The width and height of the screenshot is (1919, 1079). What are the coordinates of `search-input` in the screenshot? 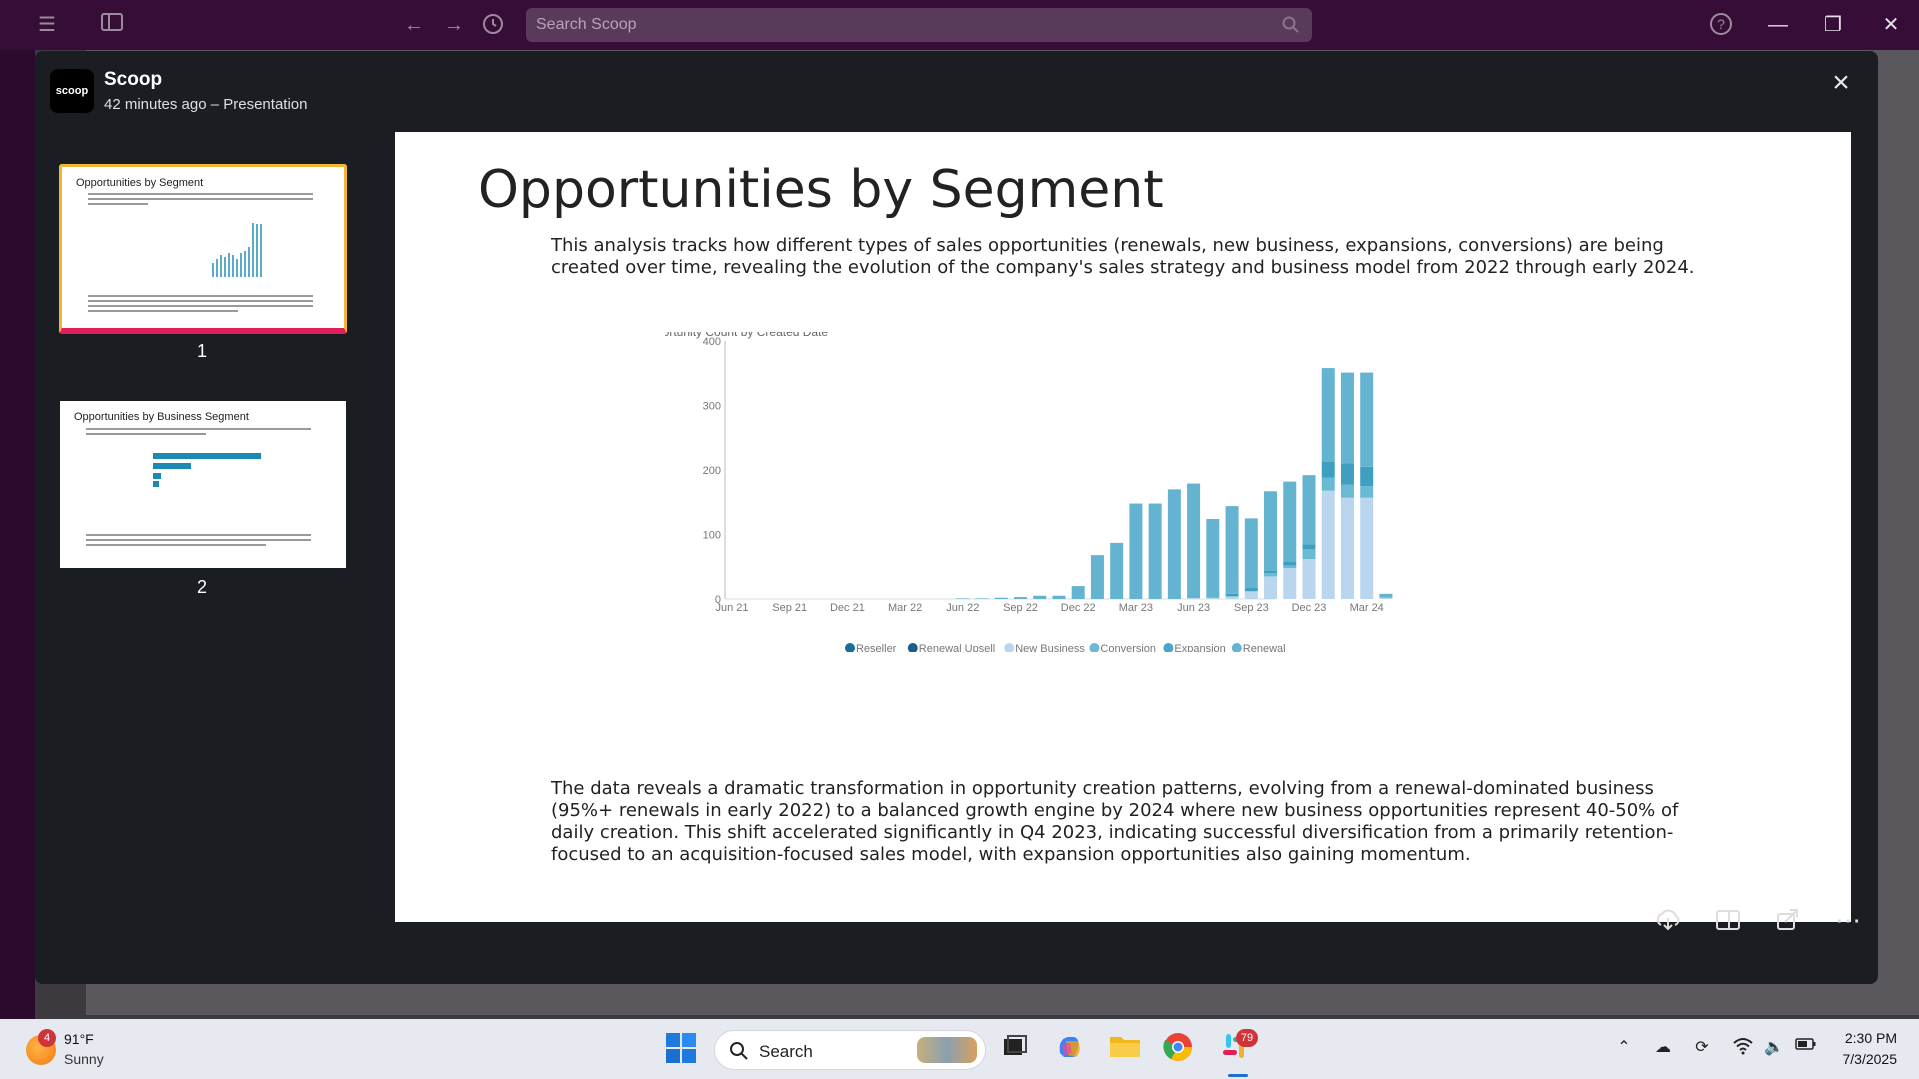 It's located at (906, 25).